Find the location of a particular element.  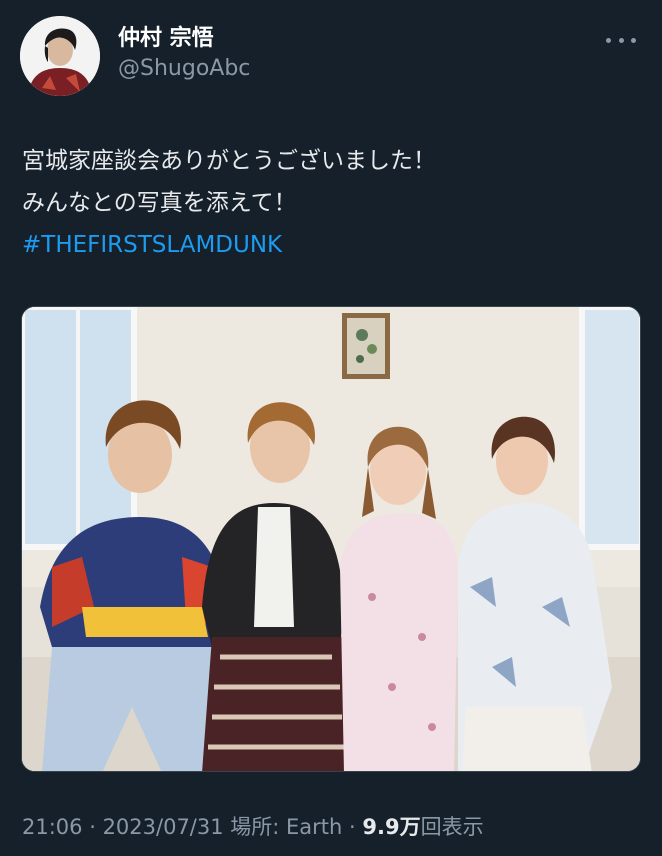

tweet-meta: 21:06 · 2023/07/31 場所: Earth · 9.9万回表示 is located at coordinates (253, 827).